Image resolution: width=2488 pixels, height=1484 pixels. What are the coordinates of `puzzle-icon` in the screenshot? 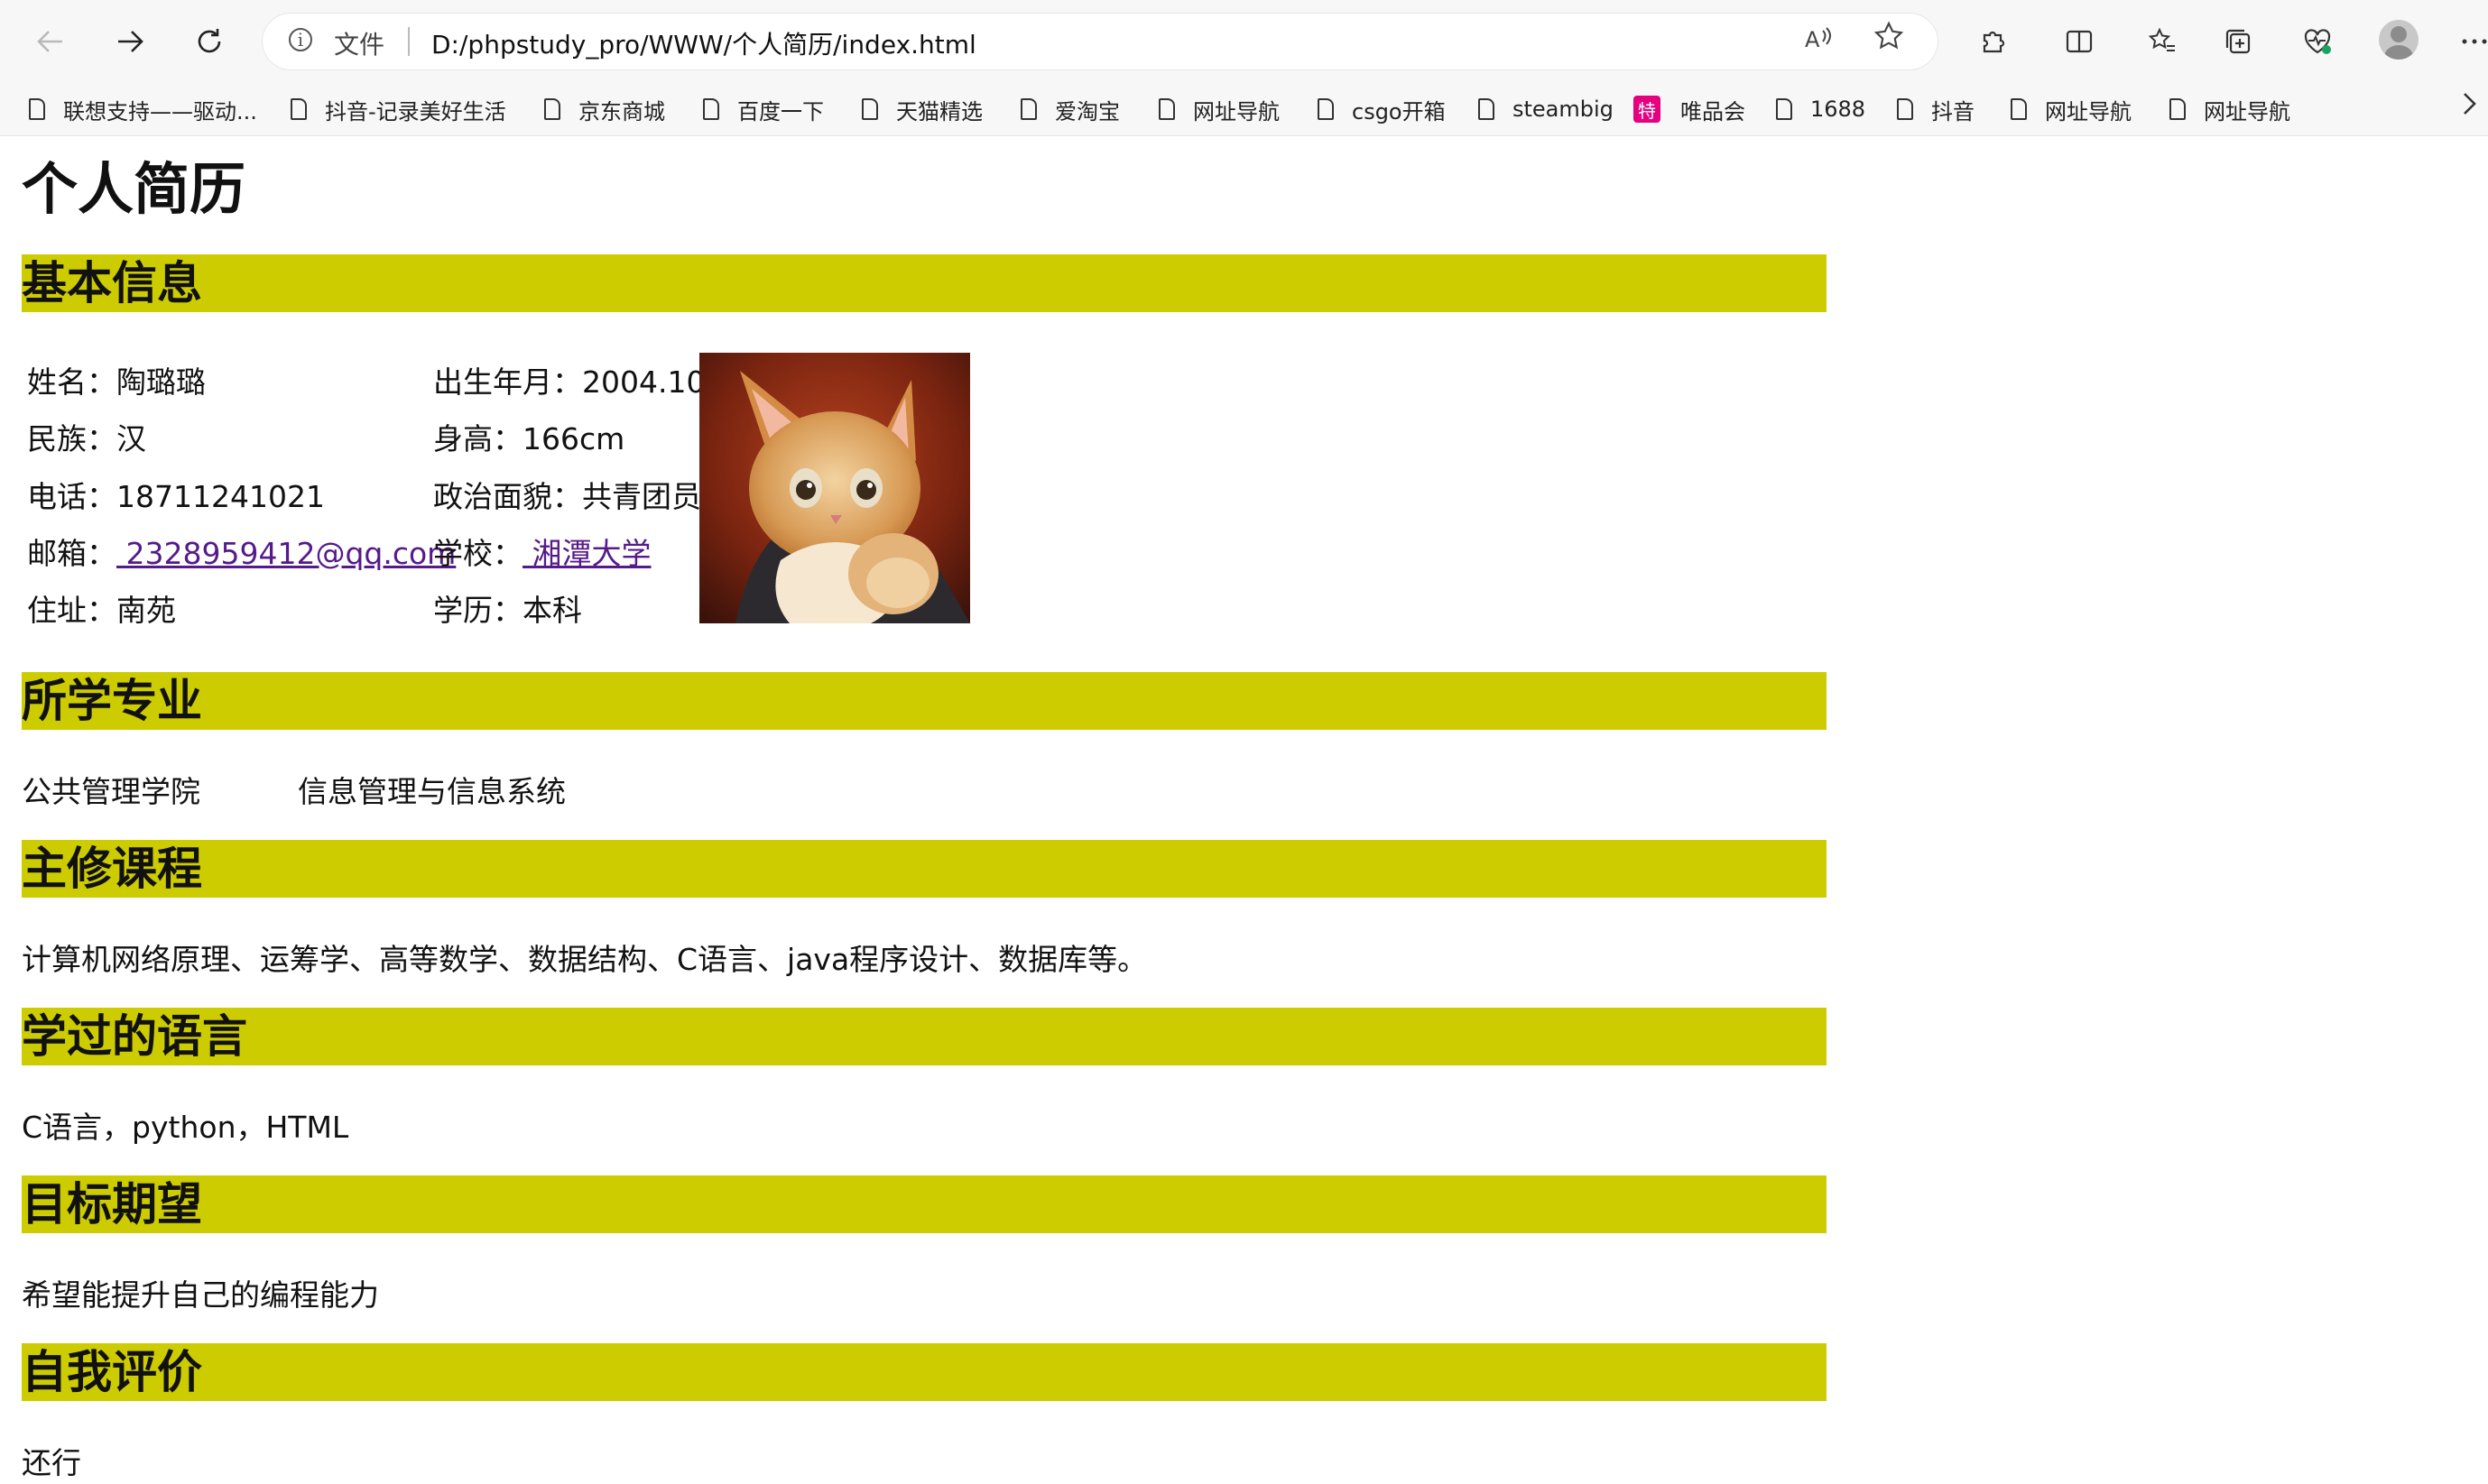 It's located at (1994, 42).